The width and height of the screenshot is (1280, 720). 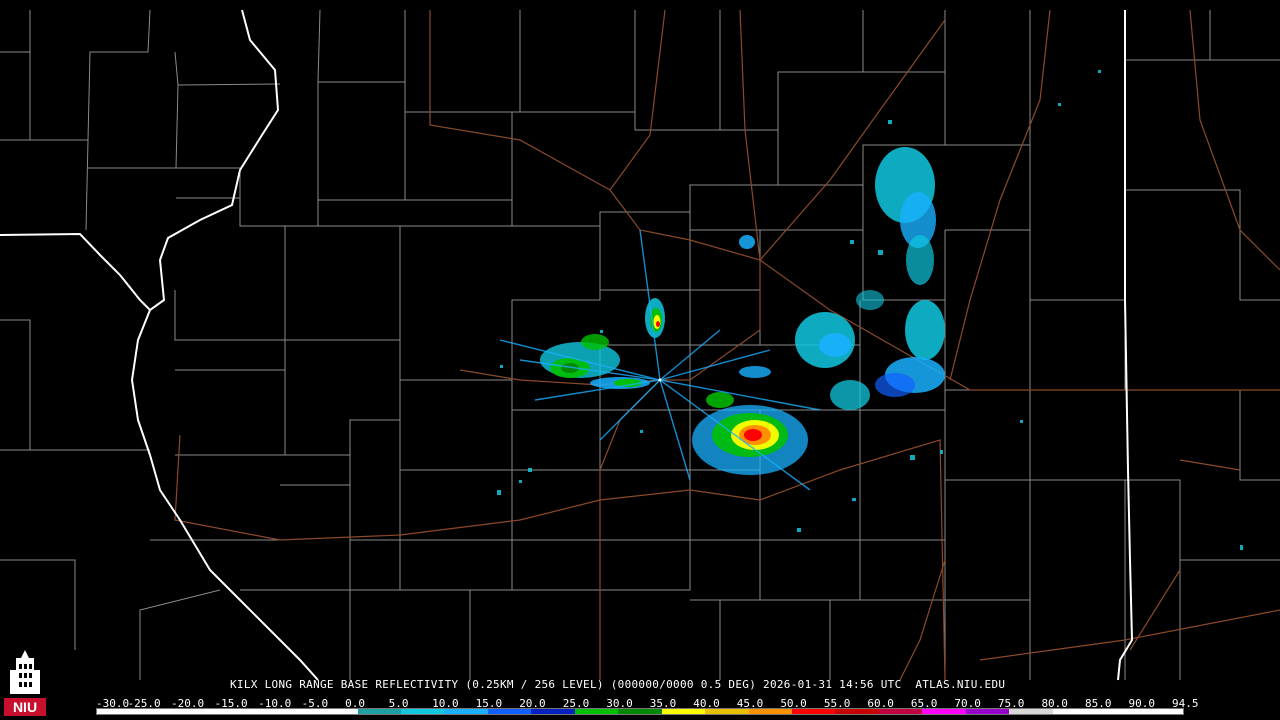 What do you see at coordinates (25, 682) in the screenshot?
I see `university-tower-logo-icon: NIU` at bounding box center [25, 682].